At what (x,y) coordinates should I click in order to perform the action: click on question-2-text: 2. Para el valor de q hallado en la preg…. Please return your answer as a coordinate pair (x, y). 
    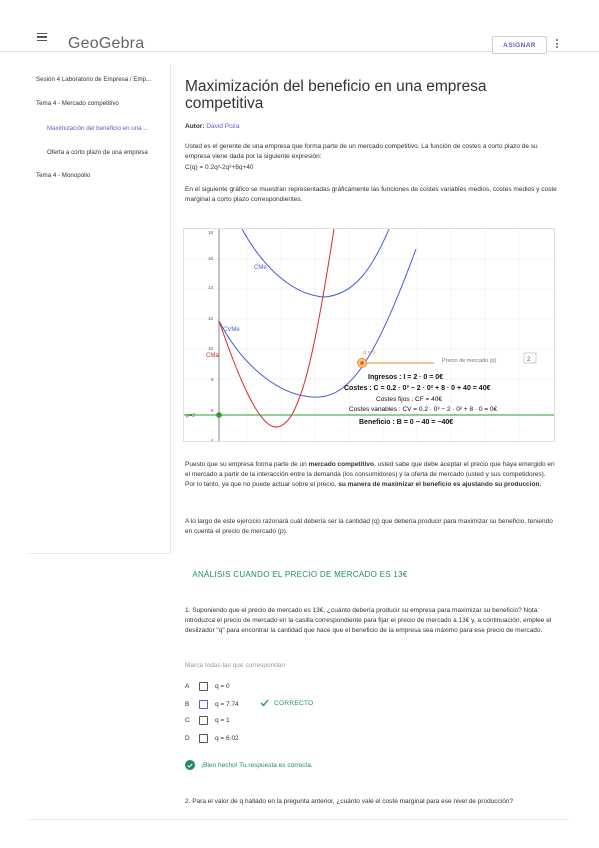
    Looking at the image, I should click on (349, 801).